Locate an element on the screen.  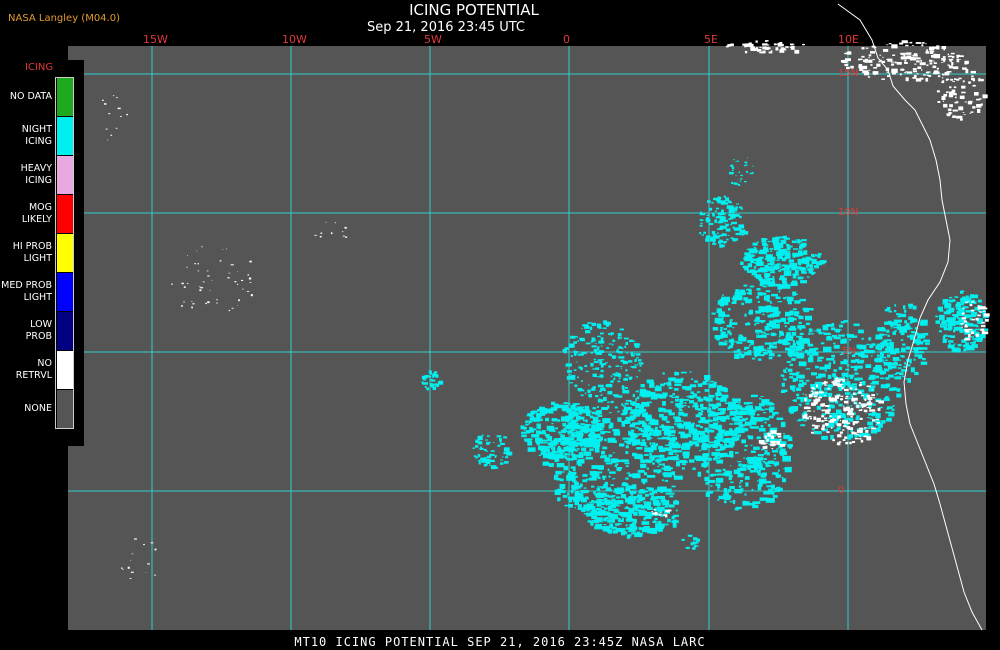
legend-label: MOG LIKELY is located at coordinates (36, 213).